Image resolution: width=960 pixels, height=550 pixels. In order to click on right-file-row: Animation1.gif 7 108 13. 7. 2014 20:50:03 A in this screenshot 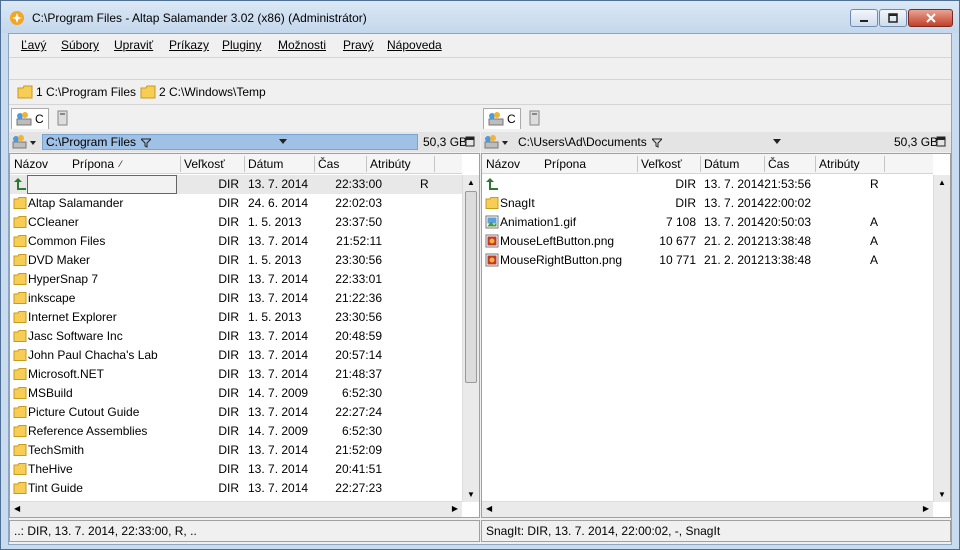, I will do `click(707, 222)`.